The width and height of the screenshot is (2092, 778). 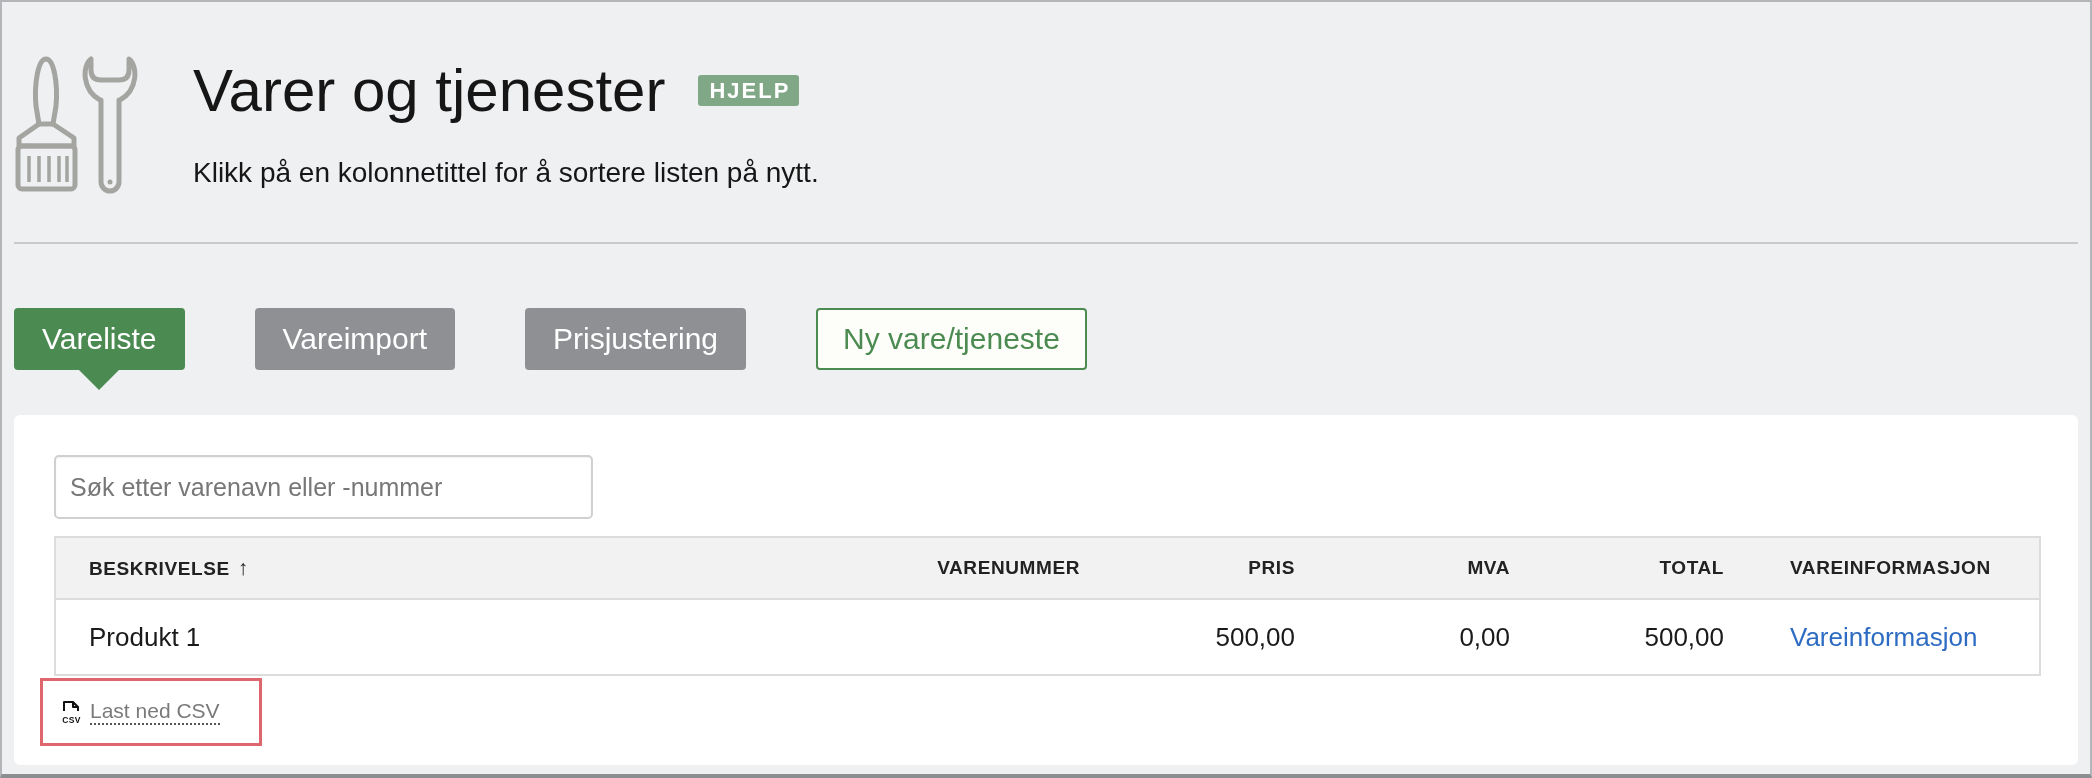 I want to click on column-header: VAREINFORMASJON, so click(x=1890, y=567).